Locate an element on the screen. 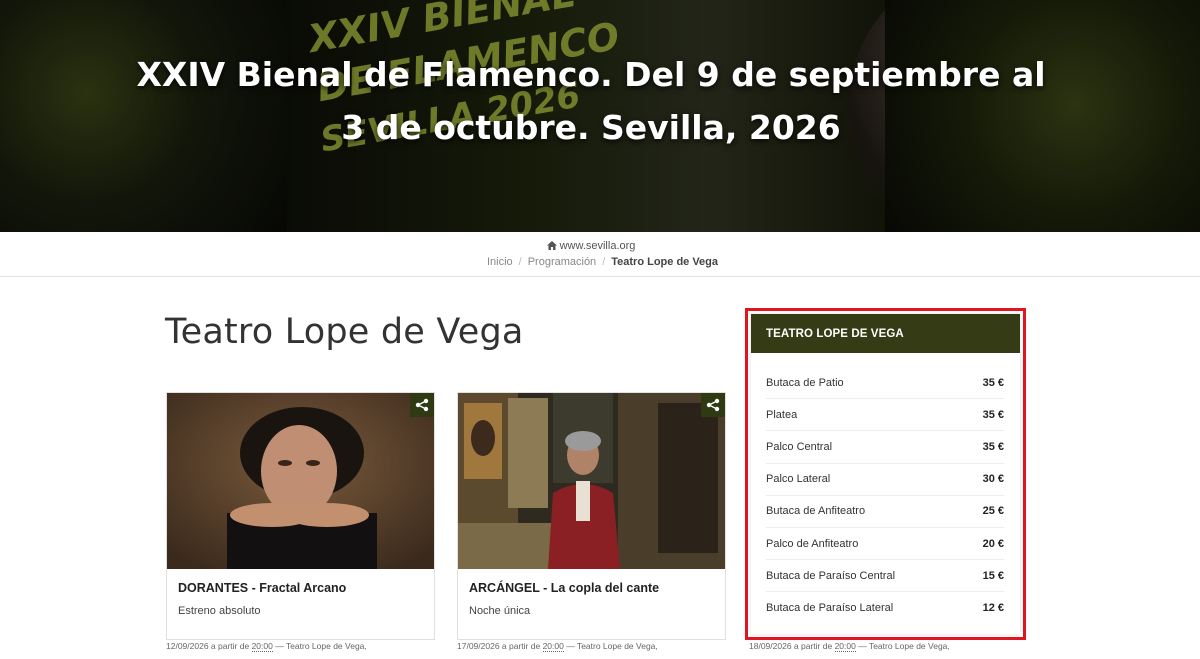  home-icon is located at coordinates (551, 245).